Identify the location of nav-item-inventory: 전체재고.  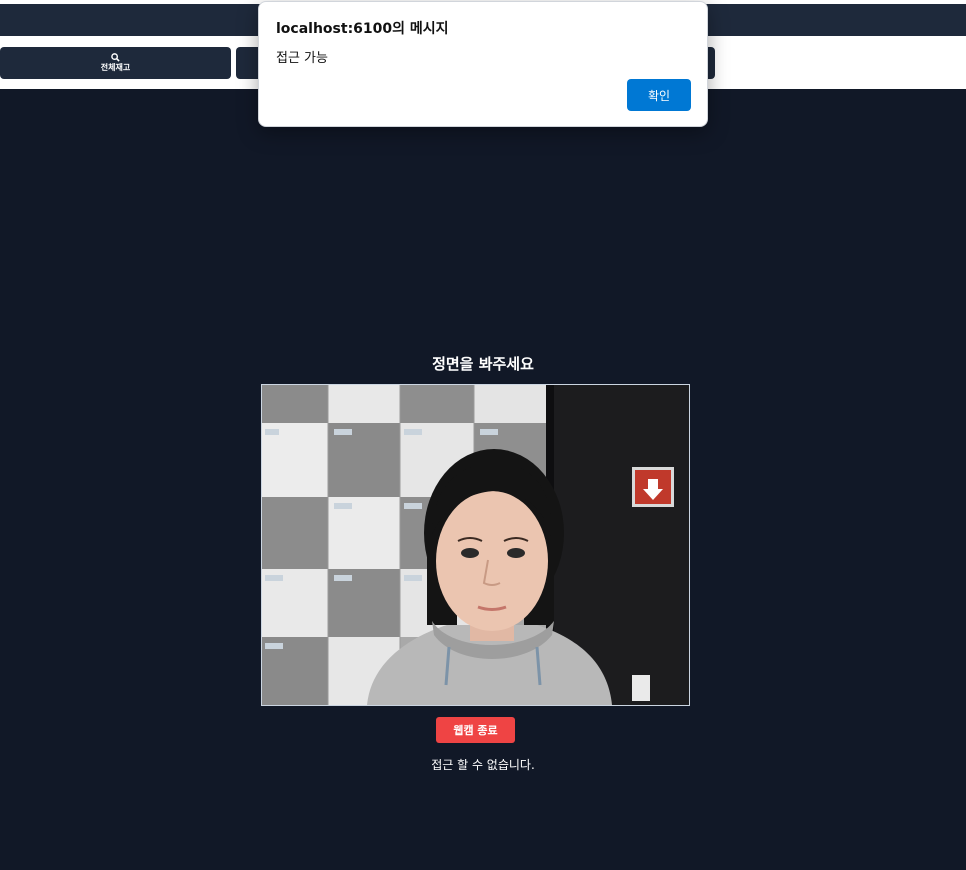
(115, 63).